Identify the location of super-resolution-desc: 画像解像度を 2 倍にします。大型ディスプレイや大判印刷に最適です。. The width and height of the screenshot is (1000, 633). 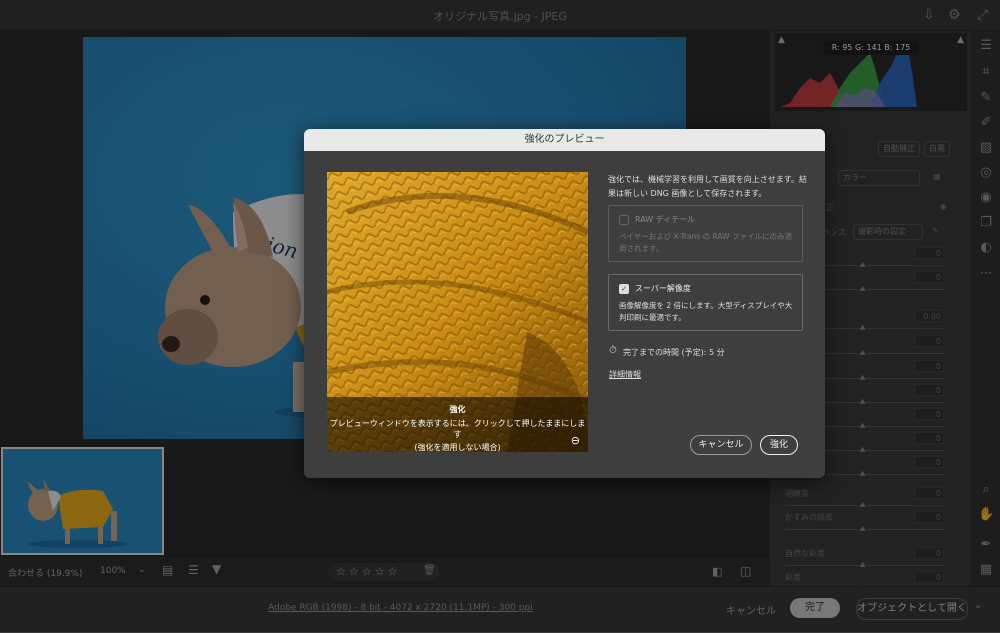
(706, 311).